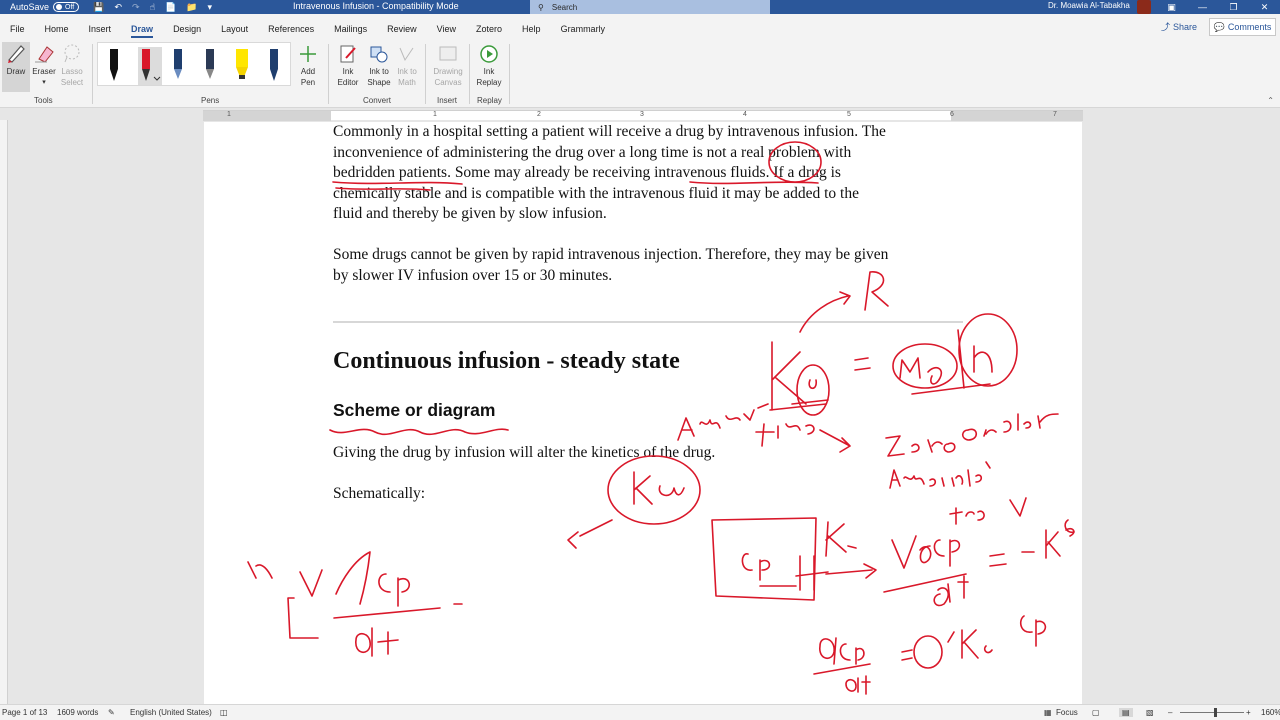 This screenshot has height=720, width=1280. Describe the element at coordinates (187, 27) in the screenshot. I see `tab-design: Design` at that location.